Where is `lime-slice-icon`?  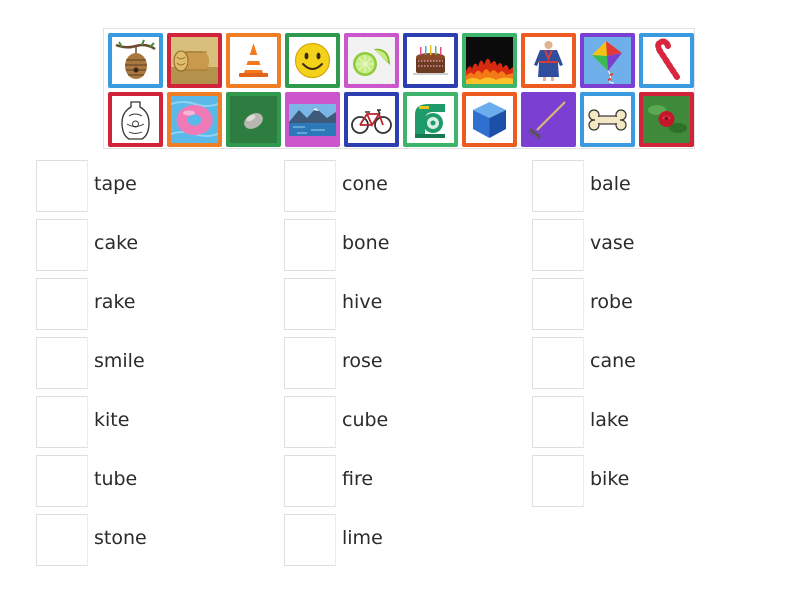
lime-slice-icon is located at coordinates (371, 60).